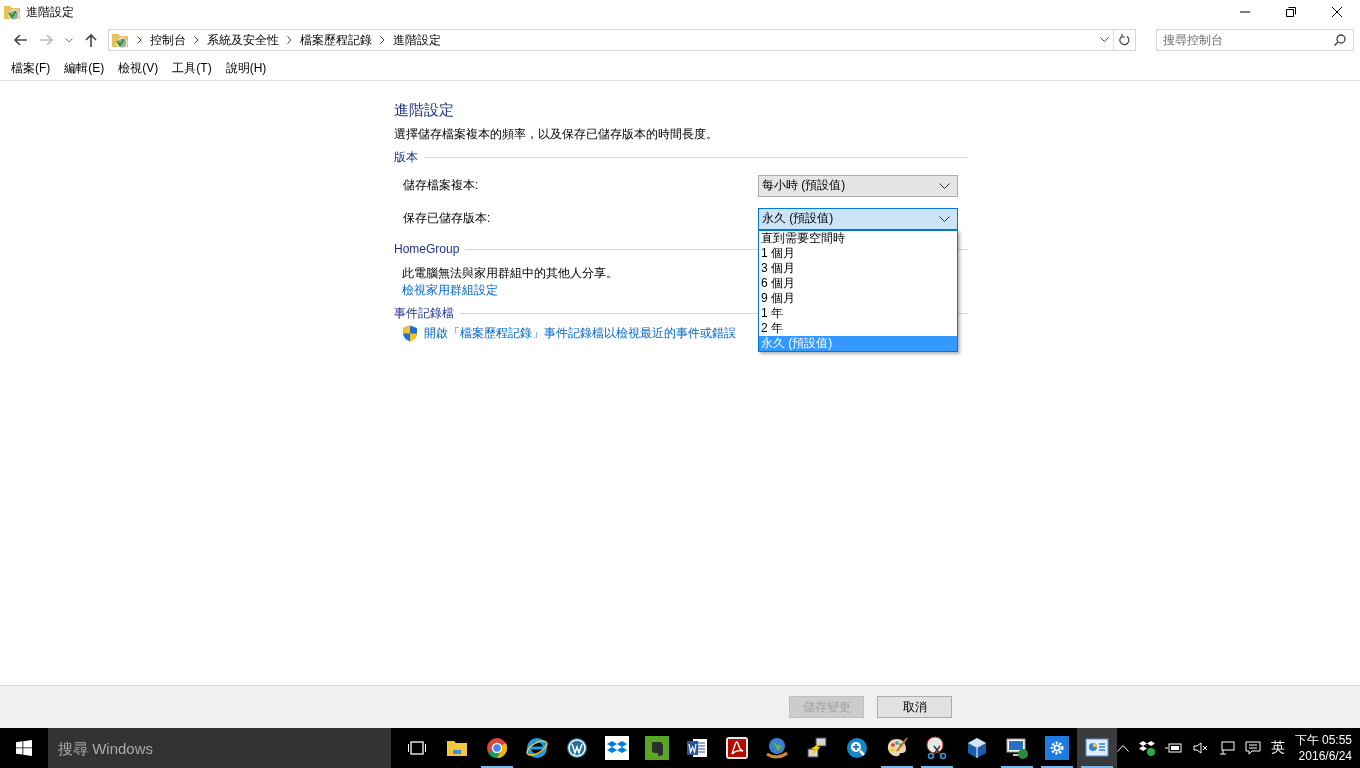  I want to click on search-field: 搜尋控制台, so click(1255, 40).